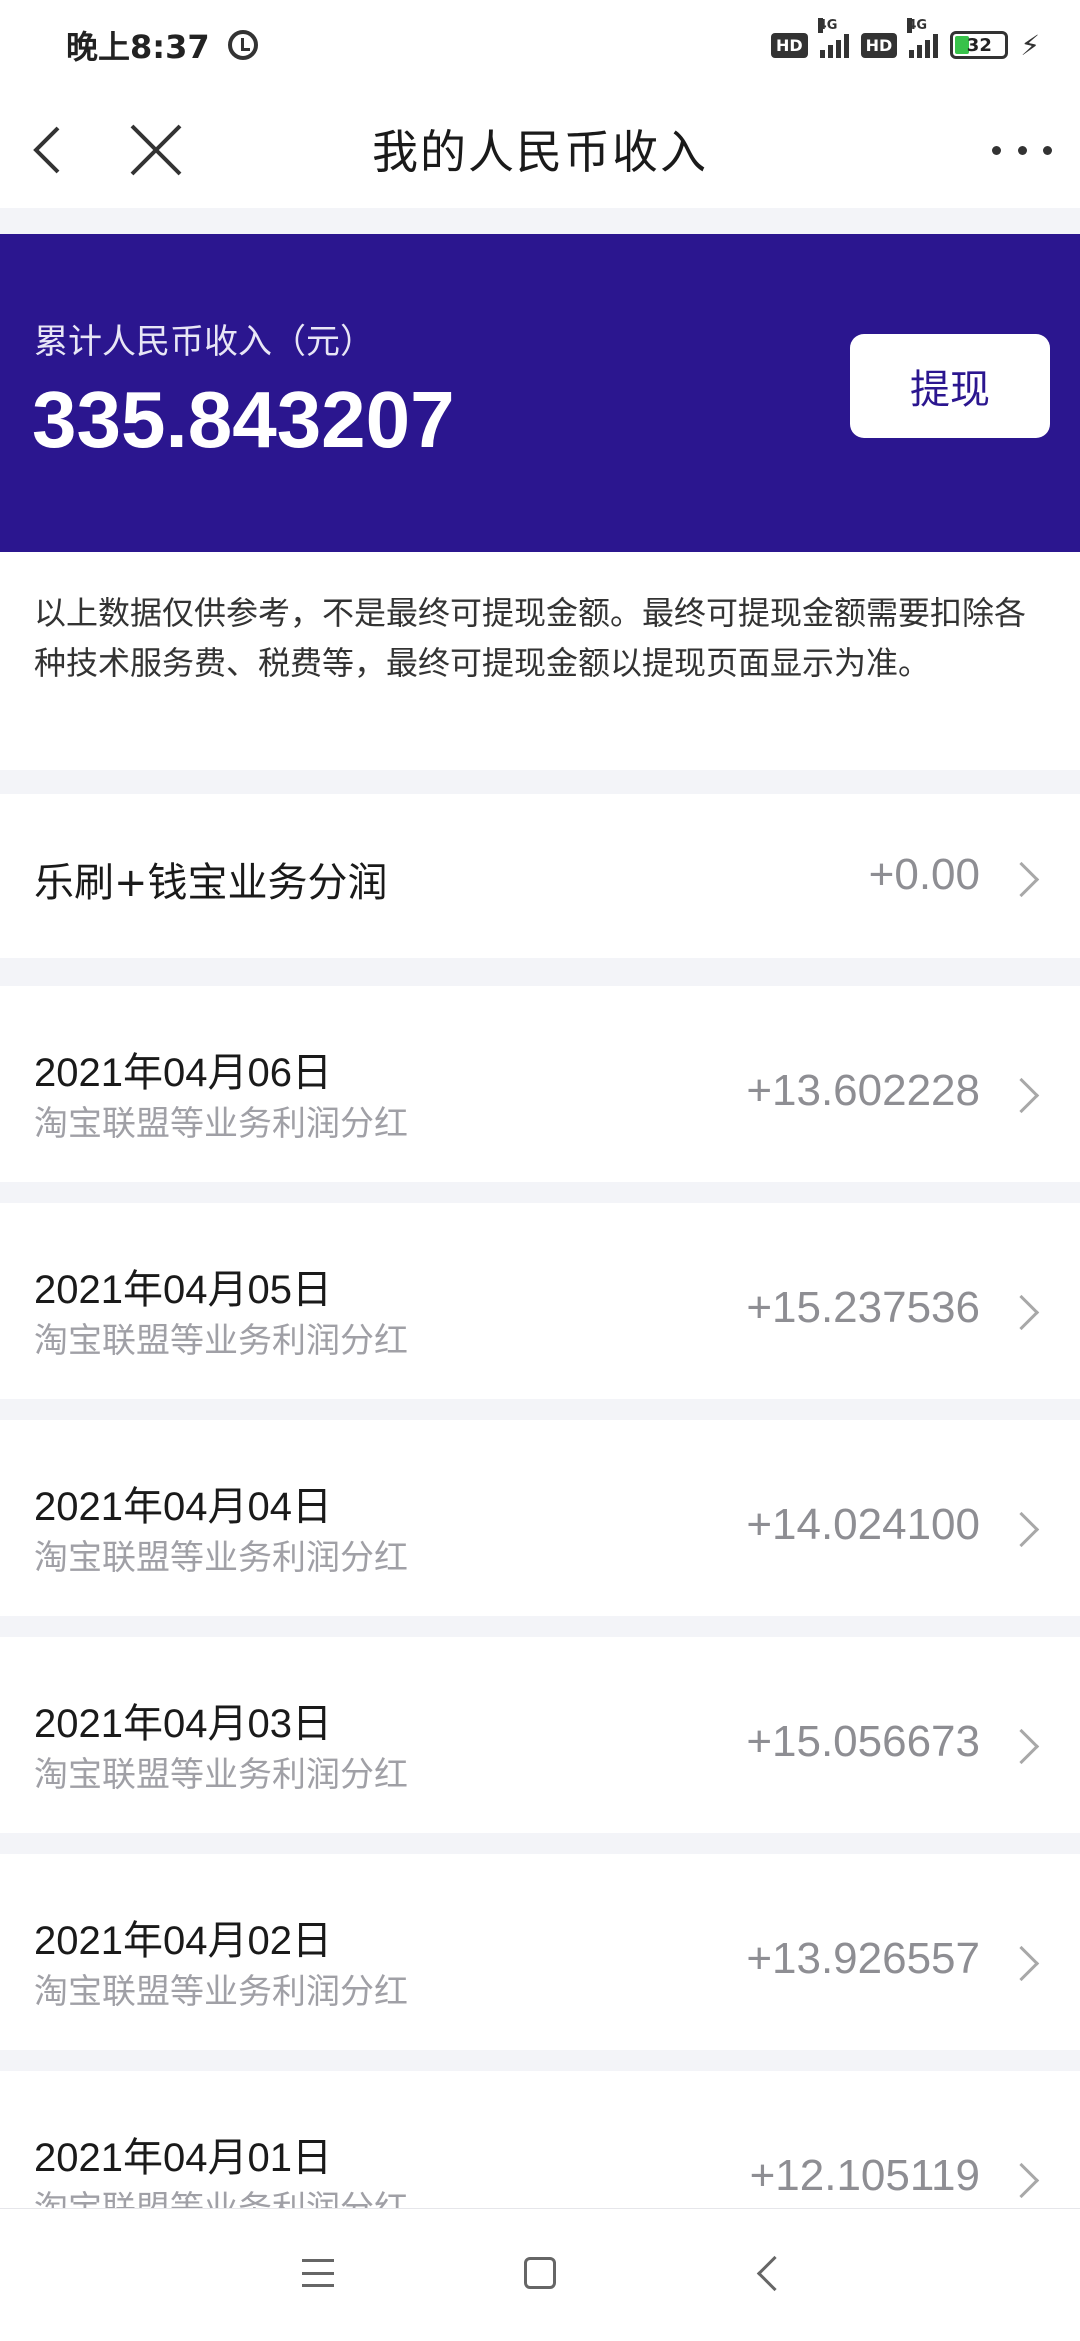  I want to click on list-item: 2021年04月02日 淘宝联盟等业务利润分红 +13.926557, so click(540, 1952).